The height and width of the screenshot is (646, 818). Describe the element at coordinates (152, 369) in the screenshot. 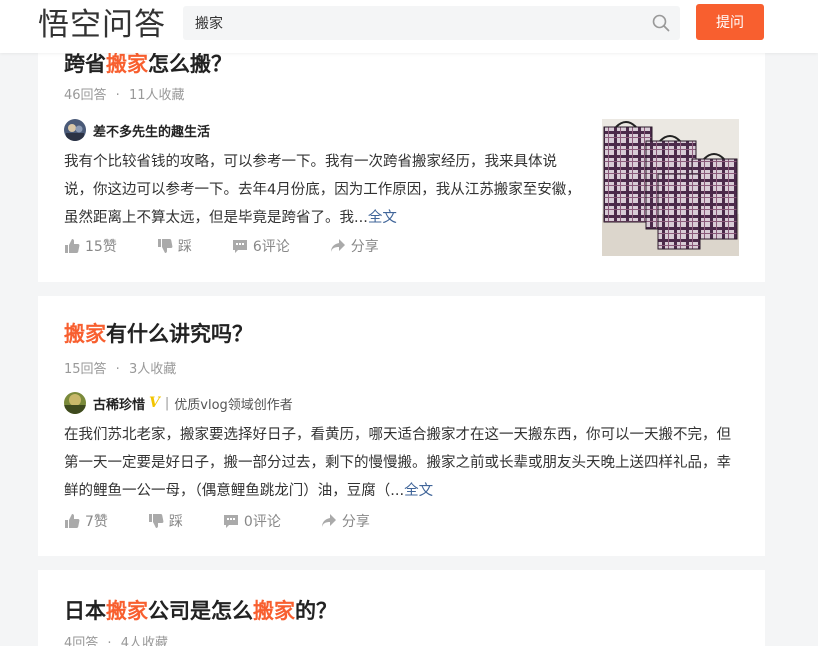

I see `favorite-count: 3人收藏` at that location.